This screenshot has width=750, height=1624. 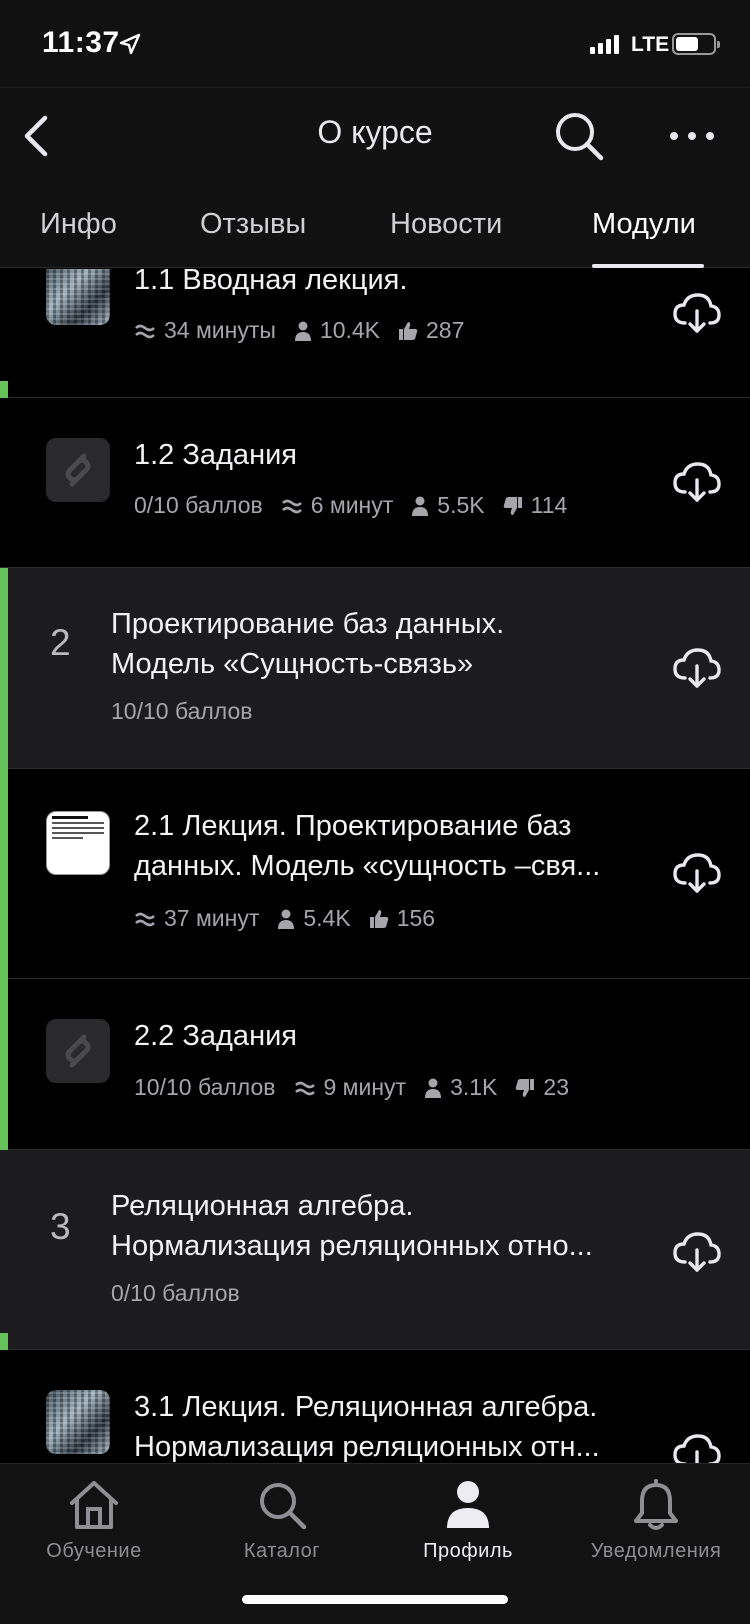 I want to click on tab-news: Новости, so click(x=446, y=234).